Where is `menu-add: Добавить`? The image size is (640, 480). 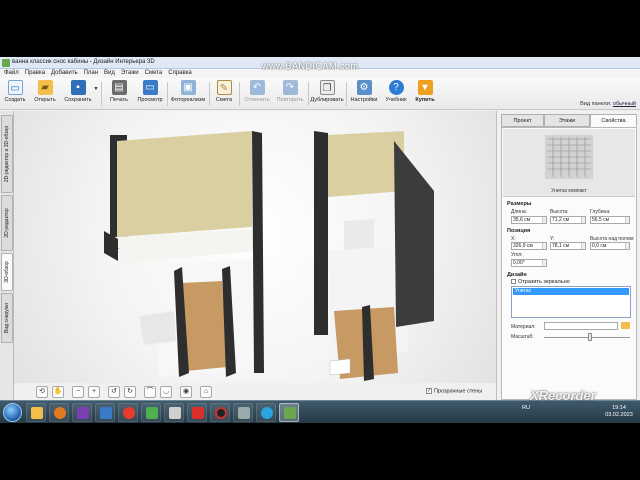 menu-add: Добавить is located at coordinates (64, 73).